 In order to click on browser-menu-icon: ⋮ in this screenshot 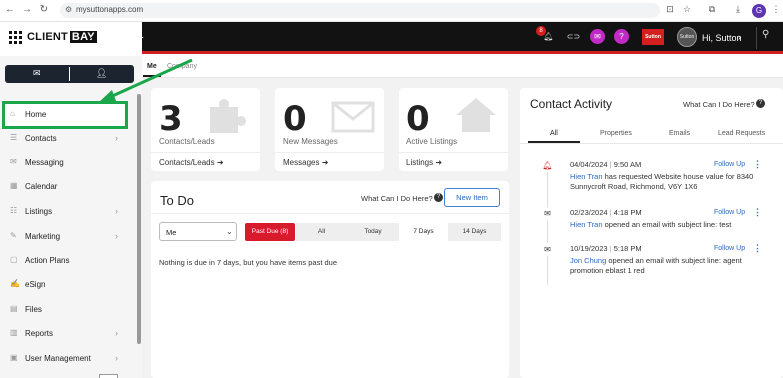, I will do `click(776, 9)`.